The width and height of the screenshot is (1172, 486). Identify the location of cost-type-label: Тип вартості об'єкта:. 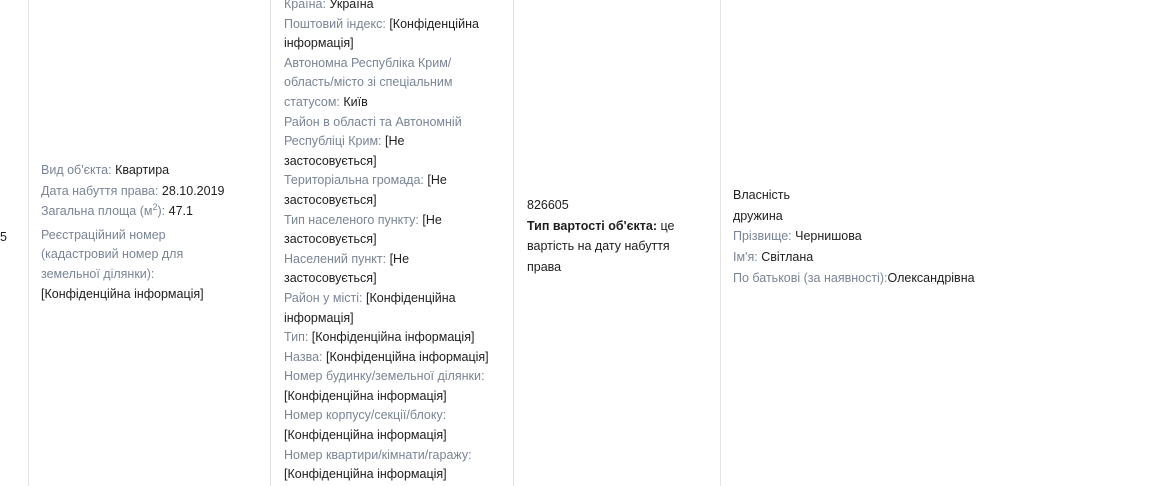
(592, 225).